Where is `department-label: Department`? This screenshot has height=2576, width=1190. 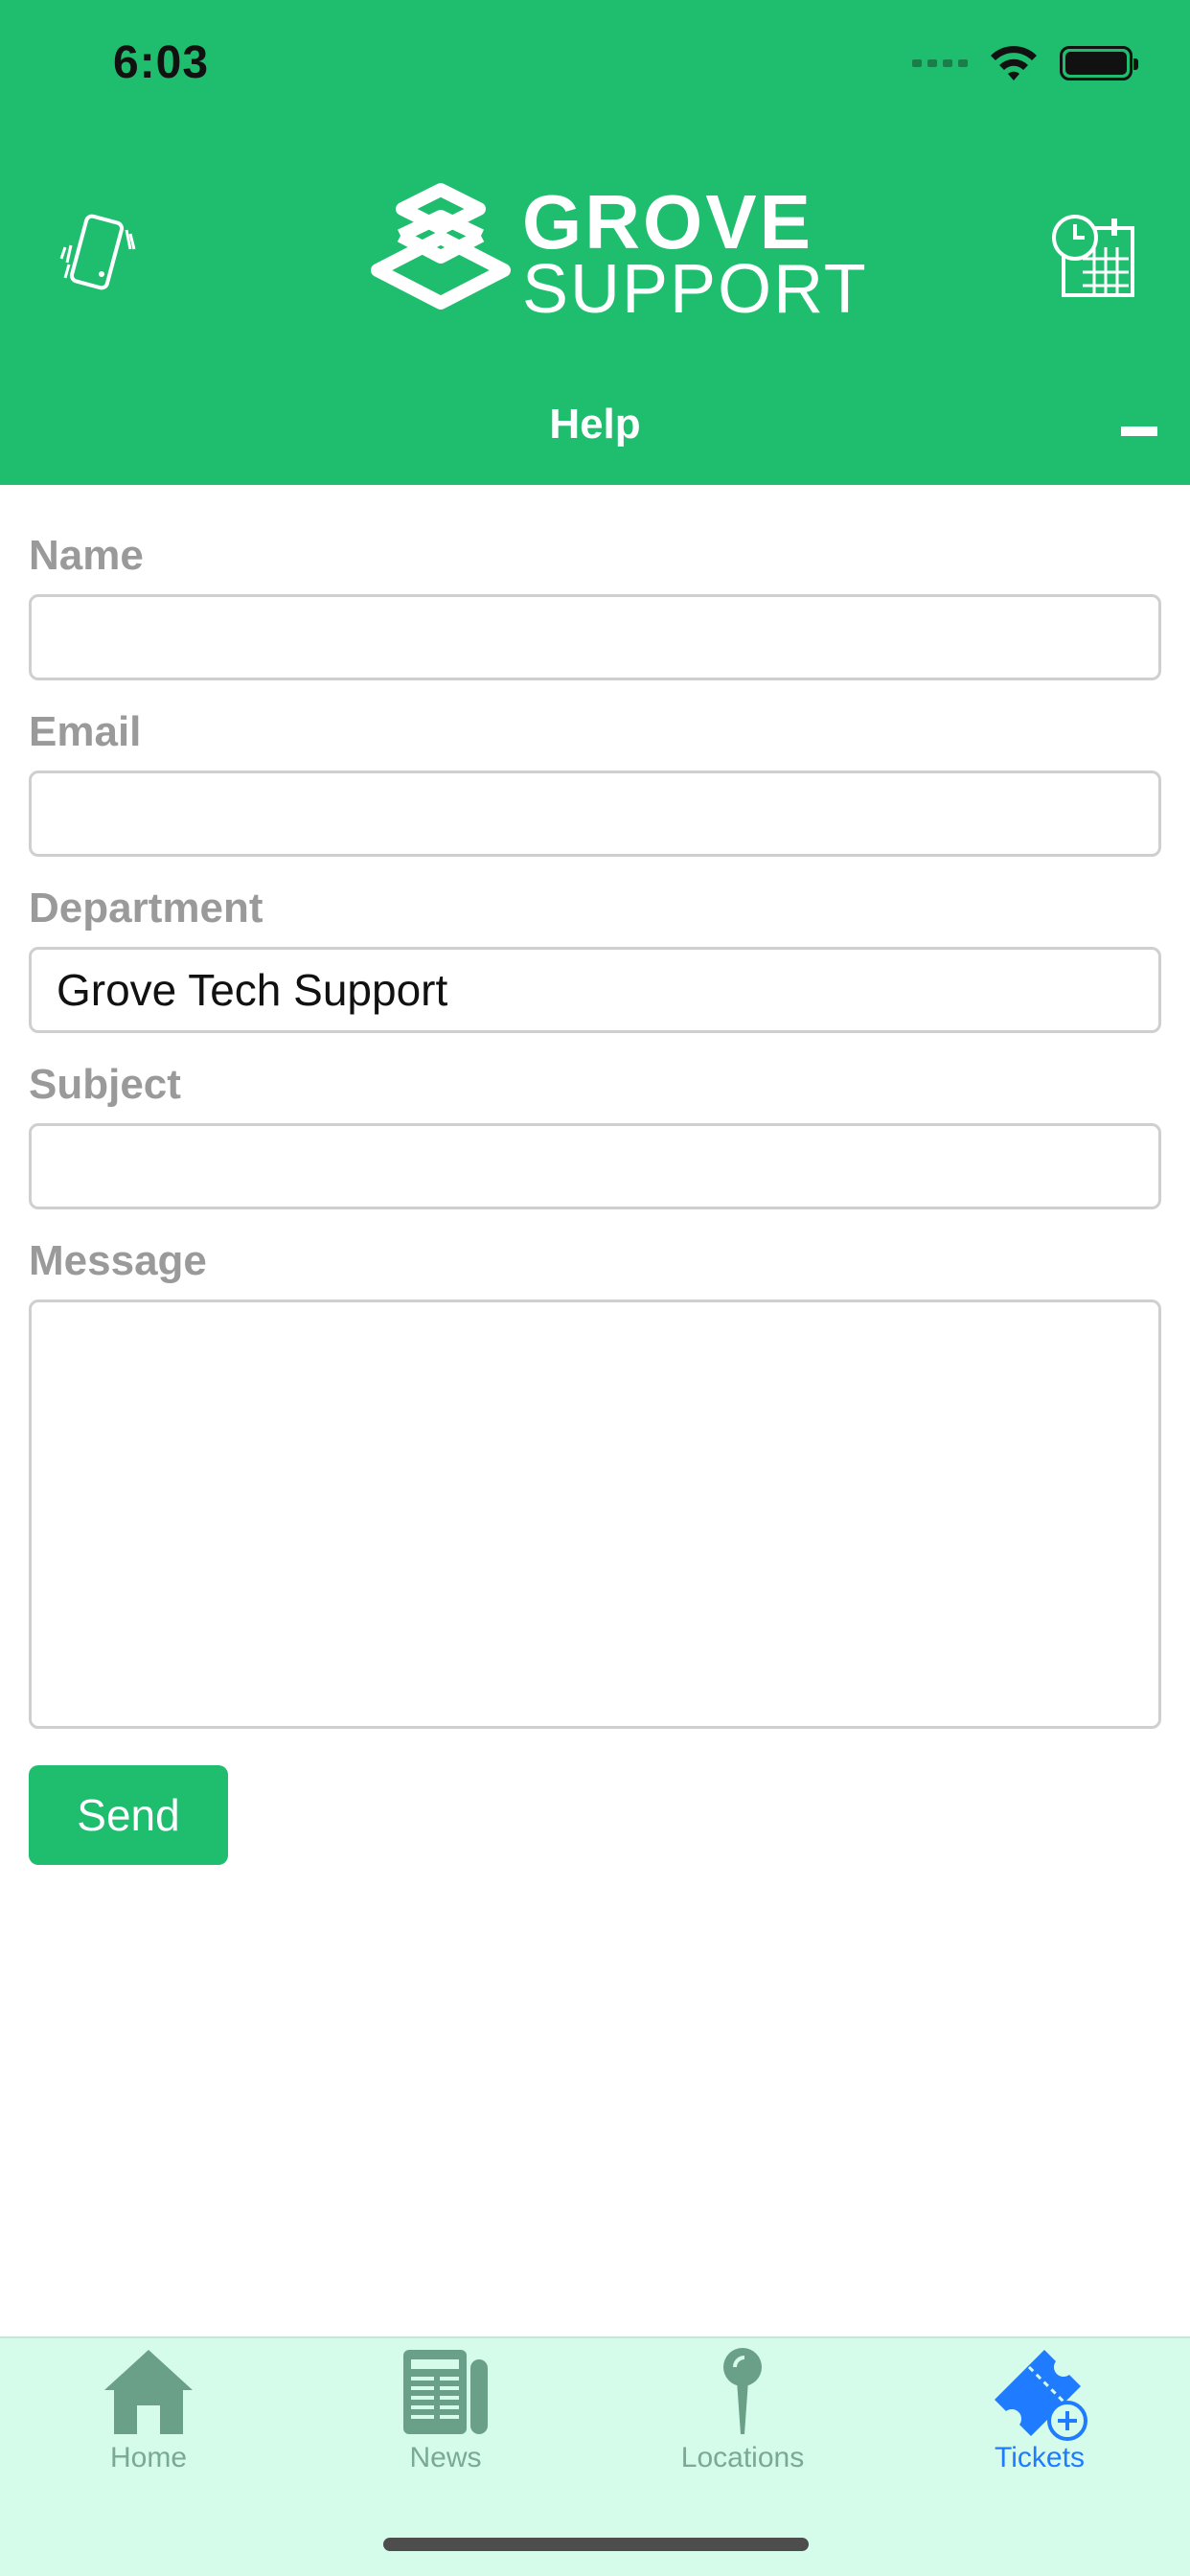 department-label: Department is located at coordinates (146, 908).